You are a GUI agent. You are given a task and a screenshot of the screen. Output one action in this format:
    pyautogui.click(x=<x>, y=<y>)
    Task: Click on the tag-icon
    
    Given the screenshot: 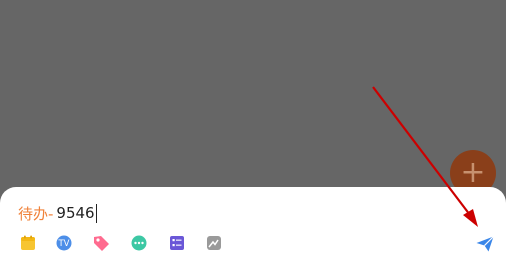 What is the action you would take?
    pyautogui.click(x=101, y=243)
    